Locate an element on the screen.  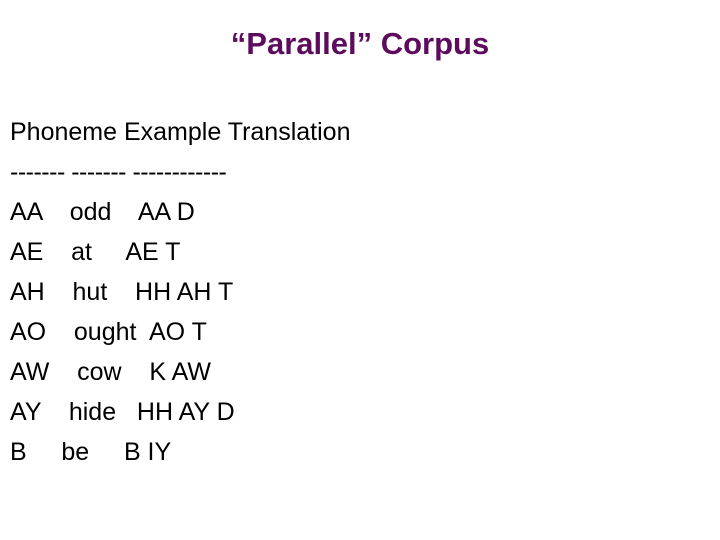
table-row: AA odd AA D is located at coordinates (102, 212).